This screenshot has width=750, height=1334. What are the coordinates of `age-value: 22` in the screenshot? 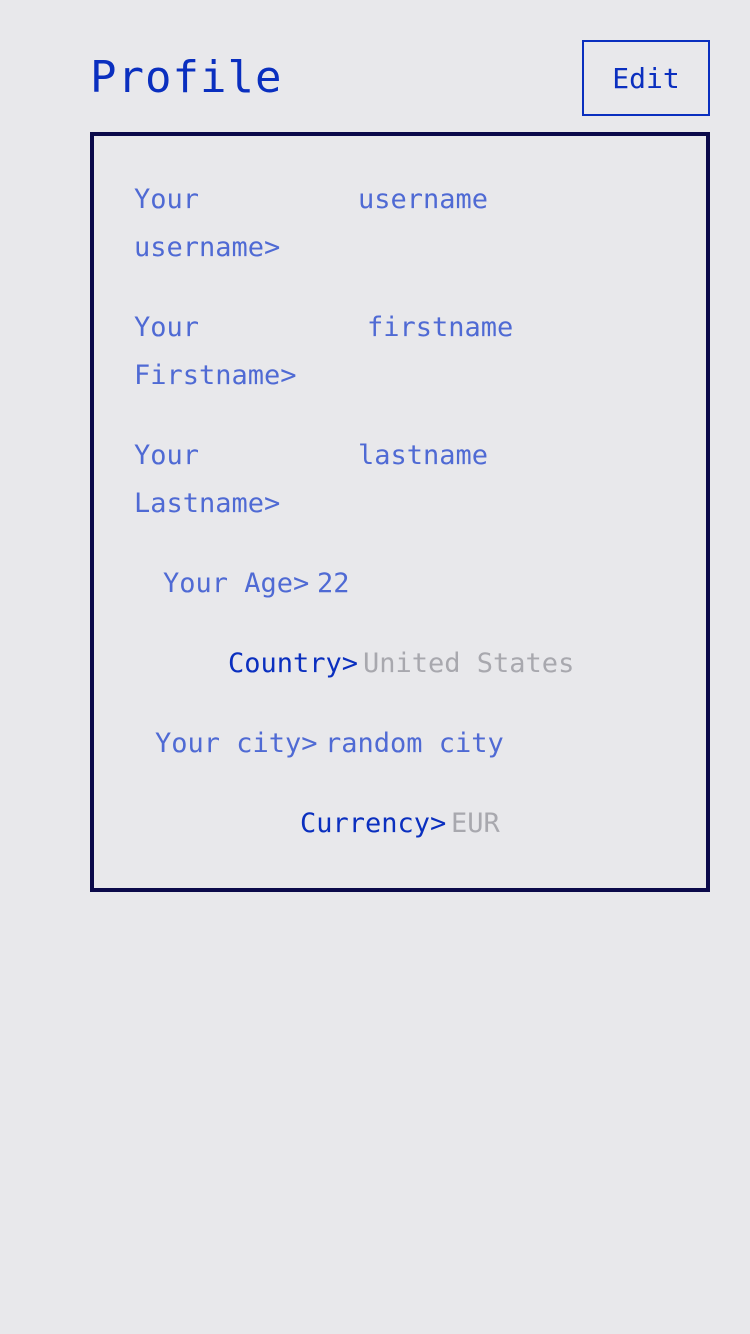 It's located at (333, 583).